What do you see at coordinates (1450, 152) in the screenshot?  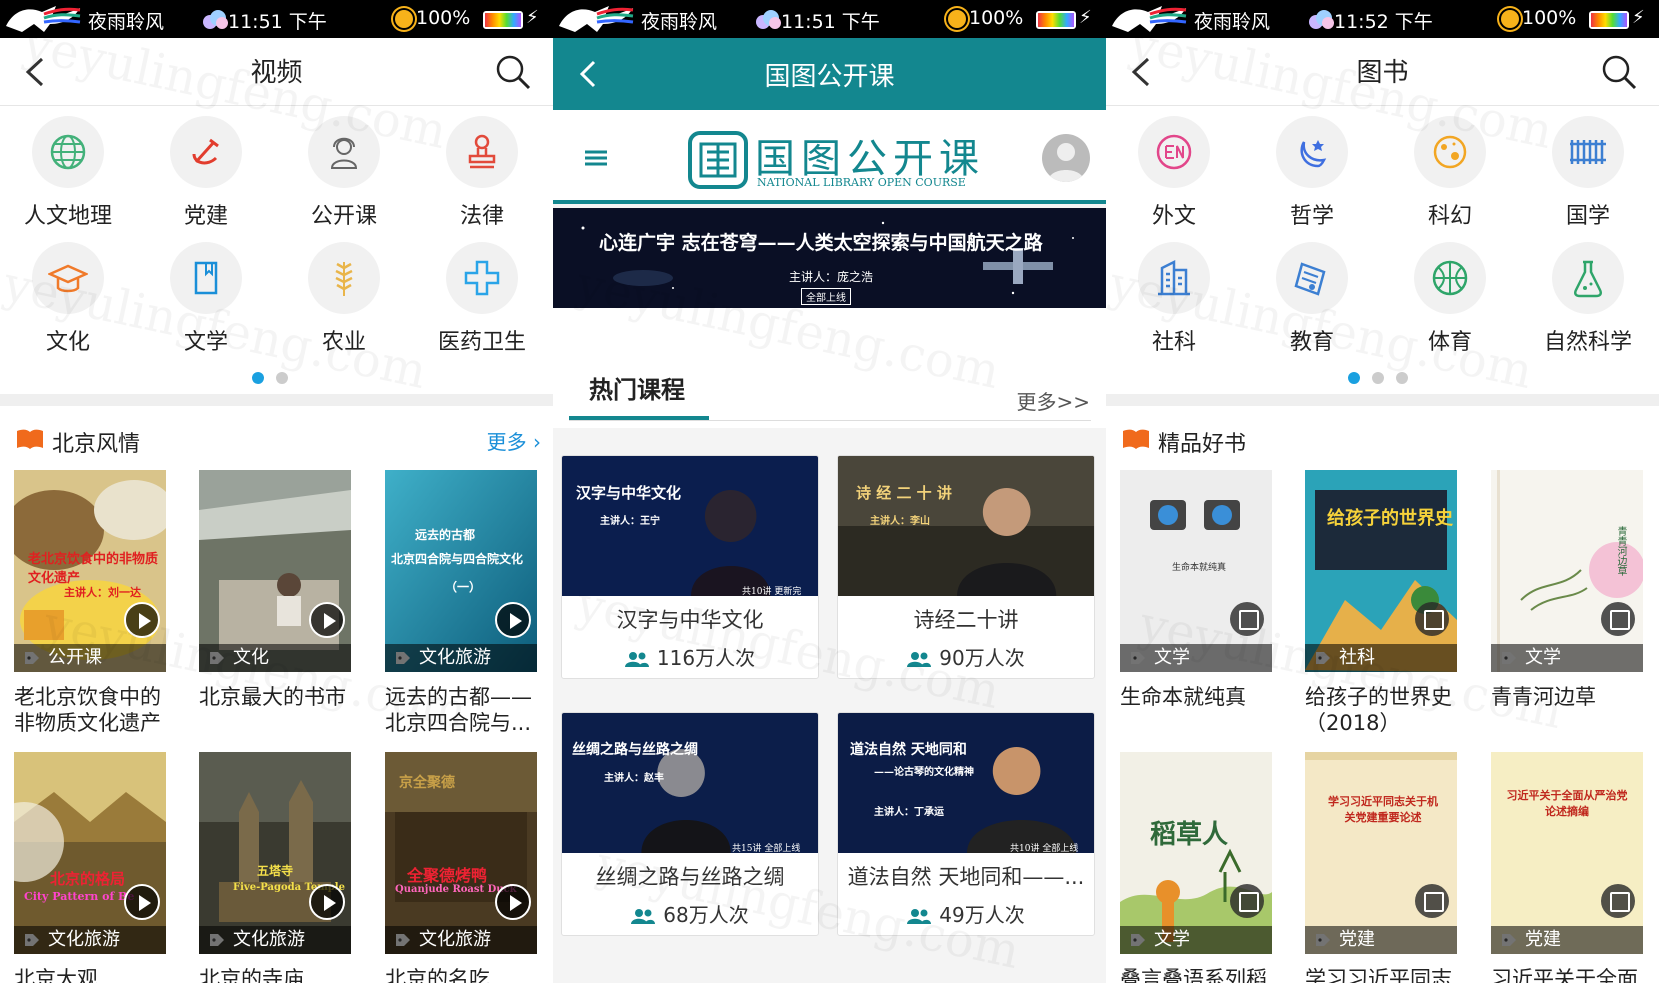 I see `planet-icon` at bounding box center [1450, 152].